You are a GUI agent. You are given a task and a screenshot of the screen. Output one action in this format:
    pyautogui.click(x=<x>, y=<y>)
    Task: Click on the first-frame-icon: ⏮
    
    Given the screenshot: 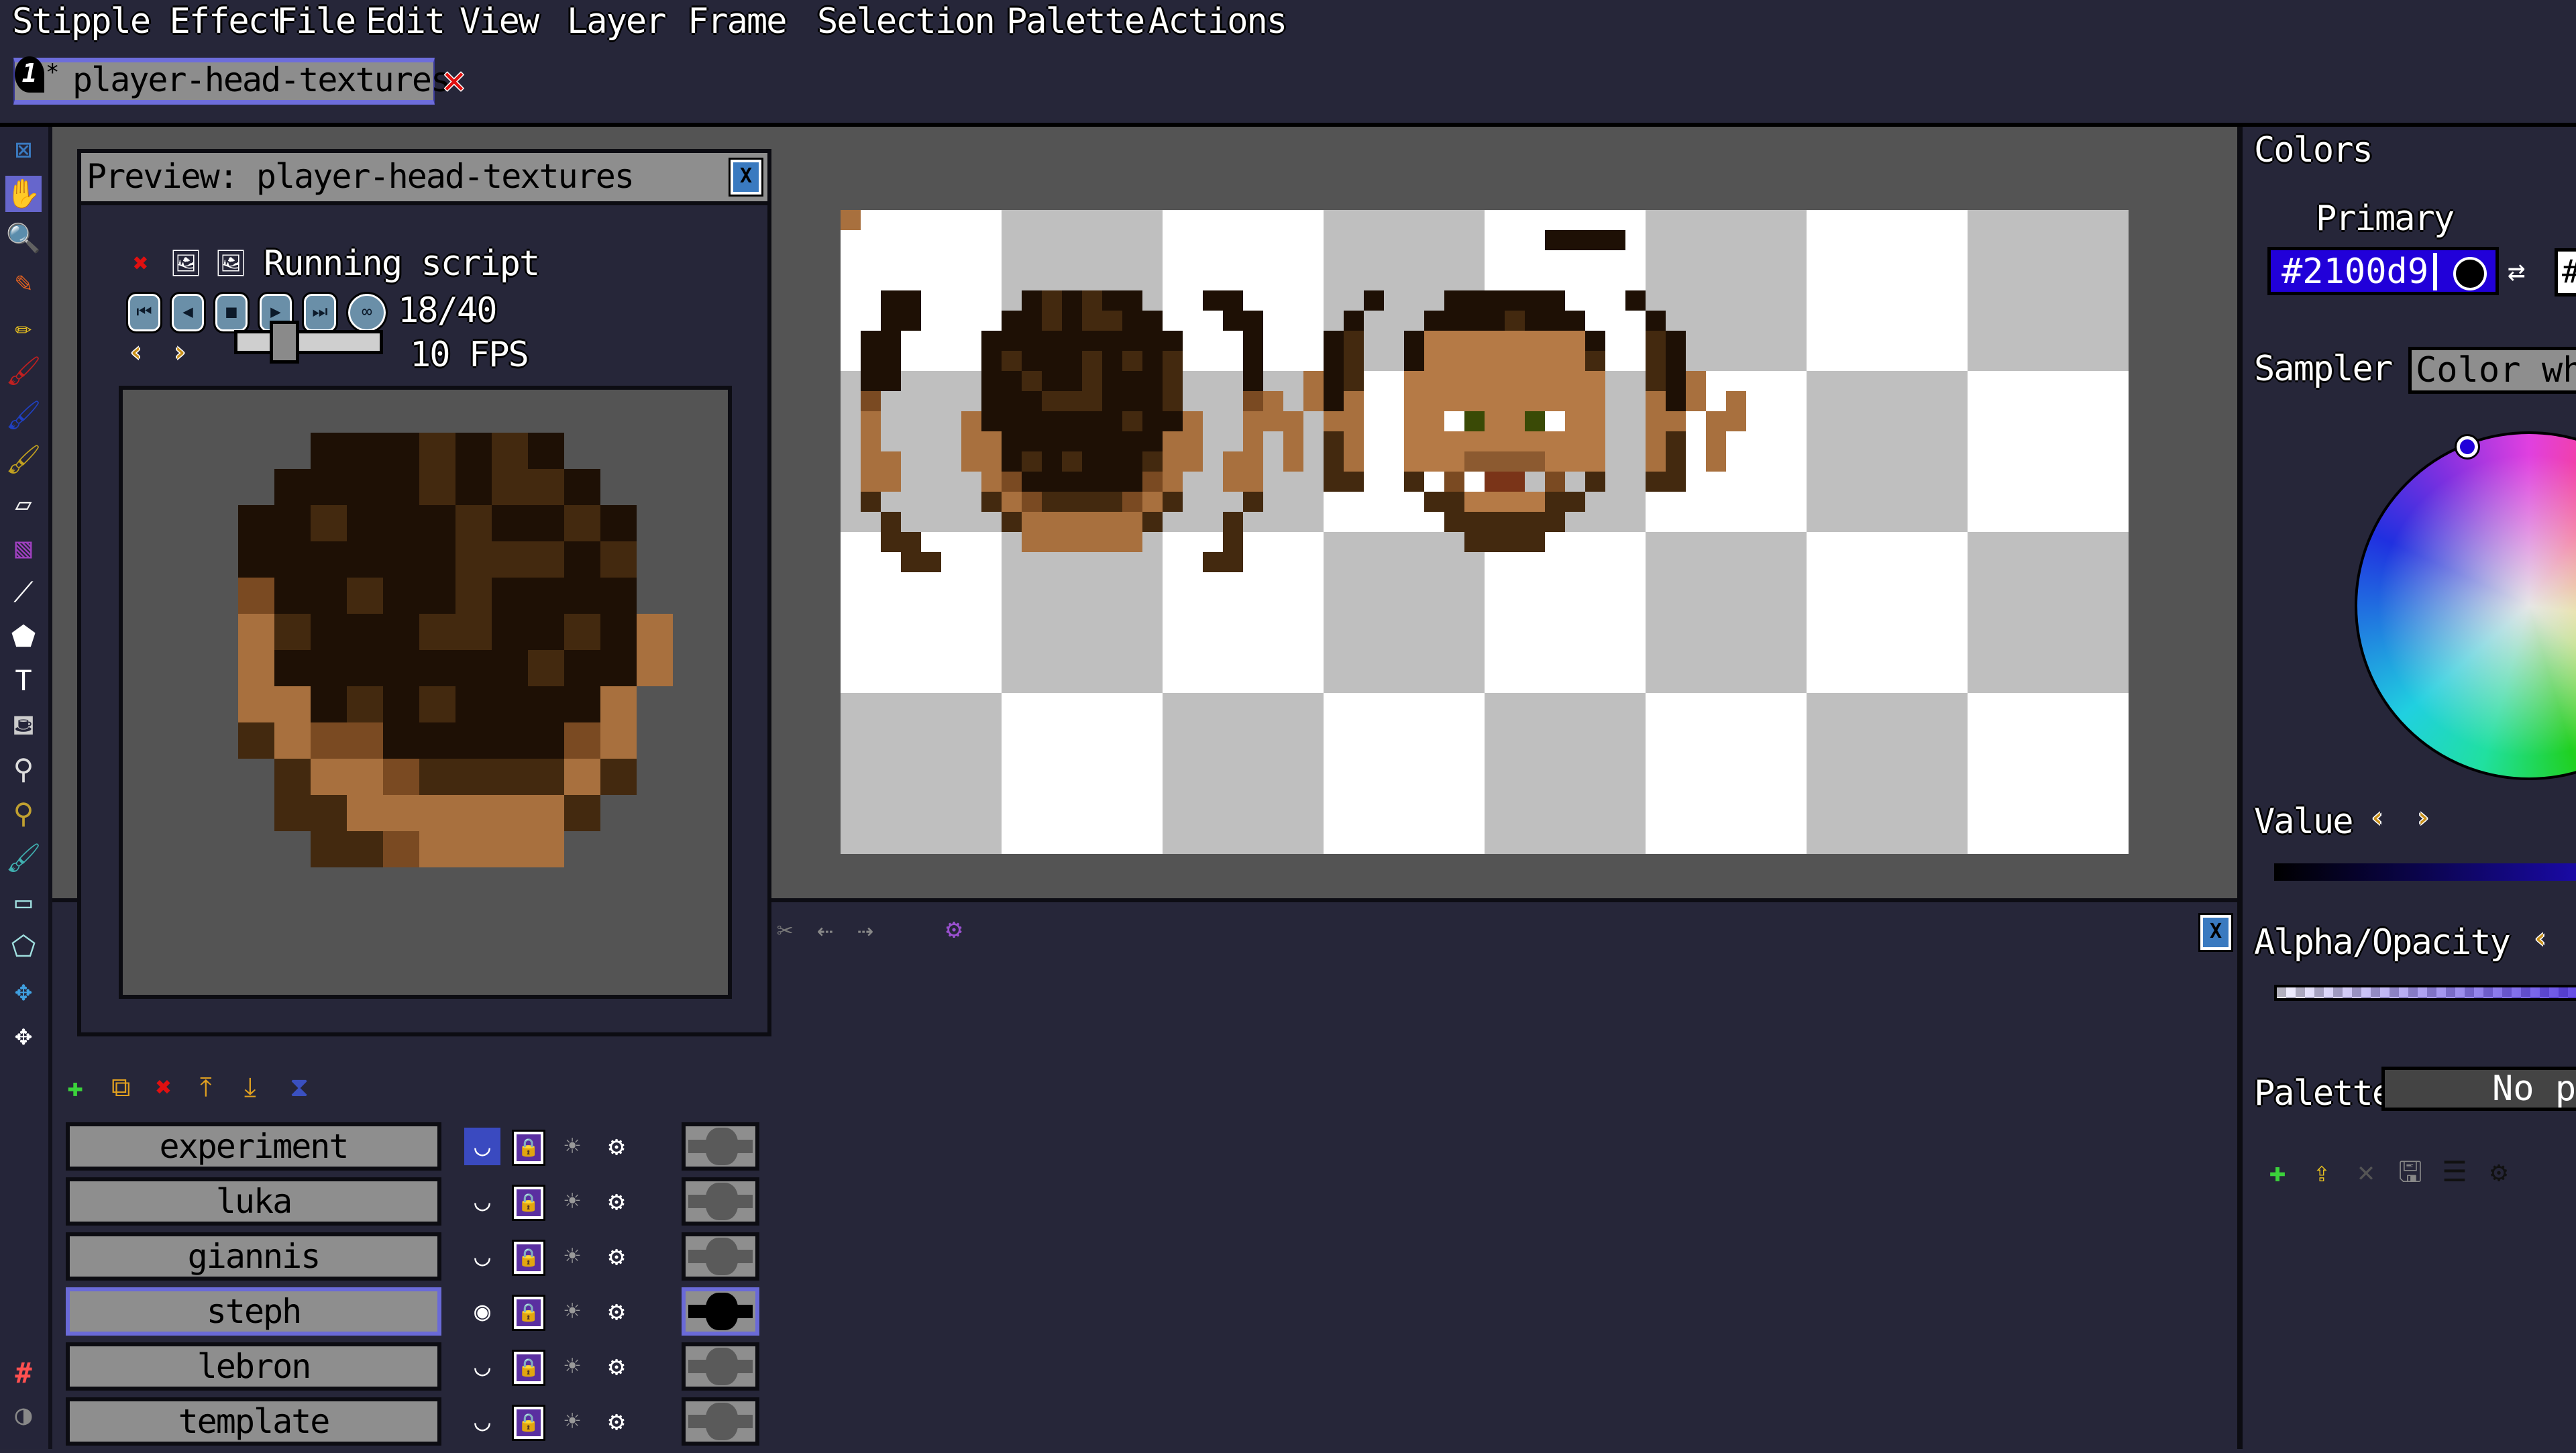 What is the action you would take?
    pyautogui.click(x=144, y=312)
    